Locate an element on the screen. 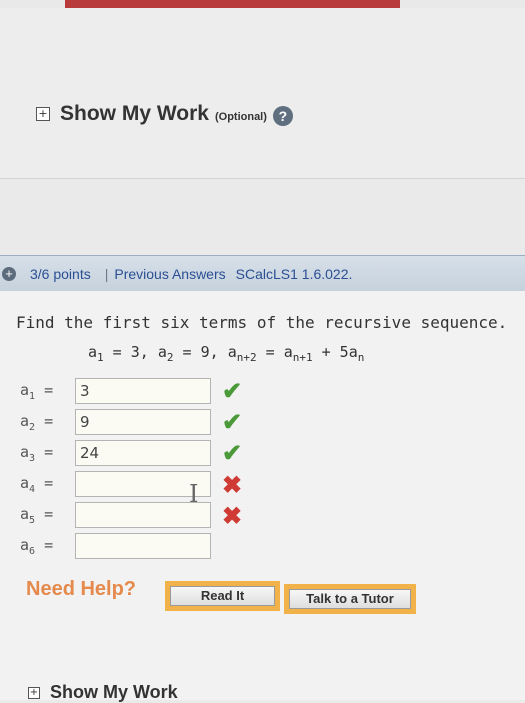 The width and height of the screenshot is (525, 703). formula-plus: + 5 is located at coordinates (330, 352).